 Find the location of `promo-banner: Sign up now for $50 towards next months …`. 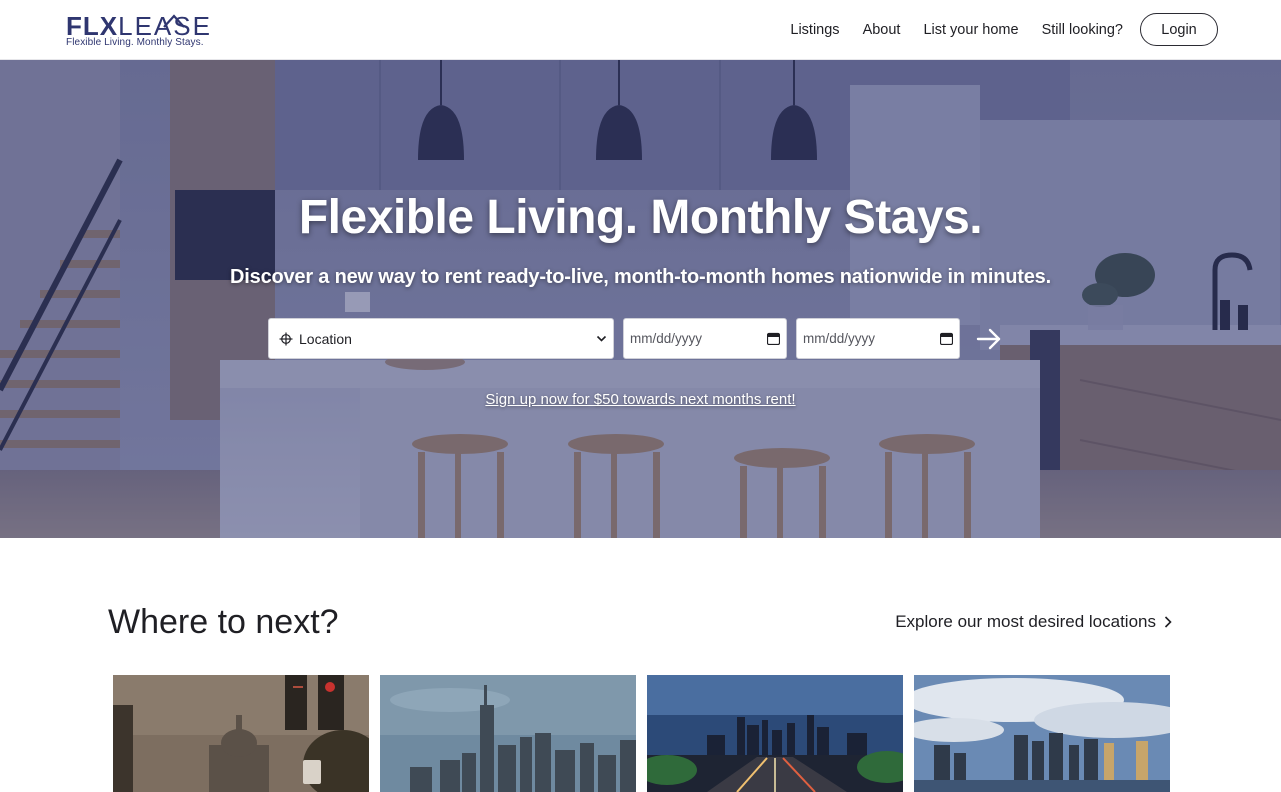

promo-banner: Sign up now for $50 towards next months … is located at coordinates (640, 400).